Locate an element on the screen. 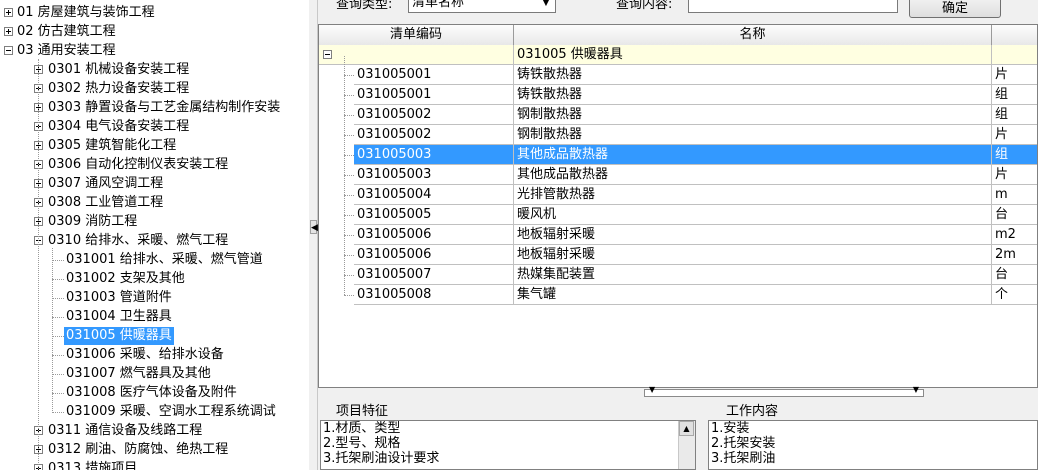  grid-row: 031005001 铸铁散热器片 is located at coordinates (678, 75).